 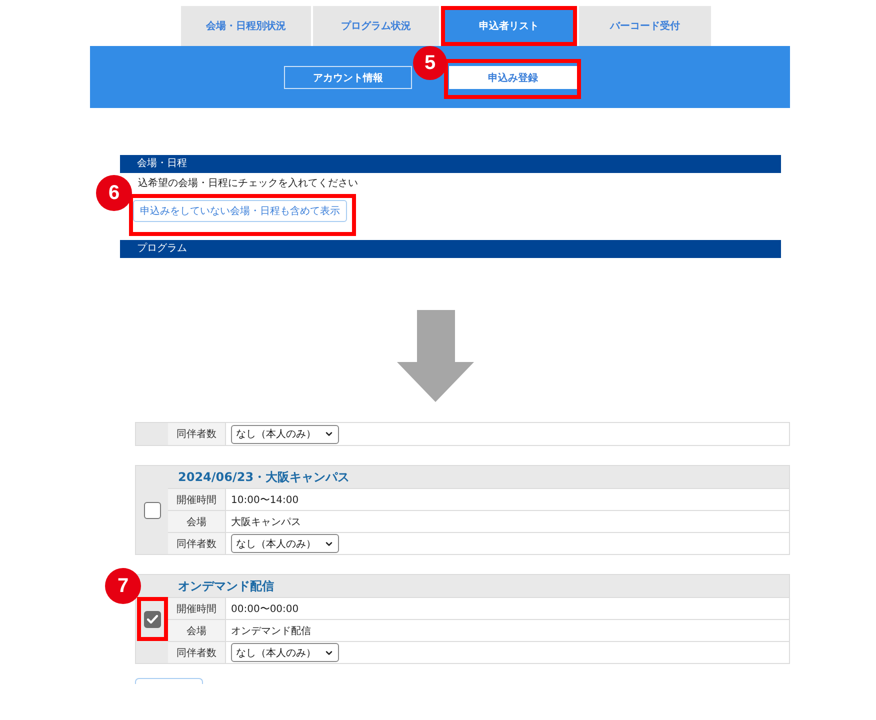 What do you see at coordinates (265, 500) in the screenshot?
I see `value-text: 10:00〜14:00` at bounding box center [265, 500].